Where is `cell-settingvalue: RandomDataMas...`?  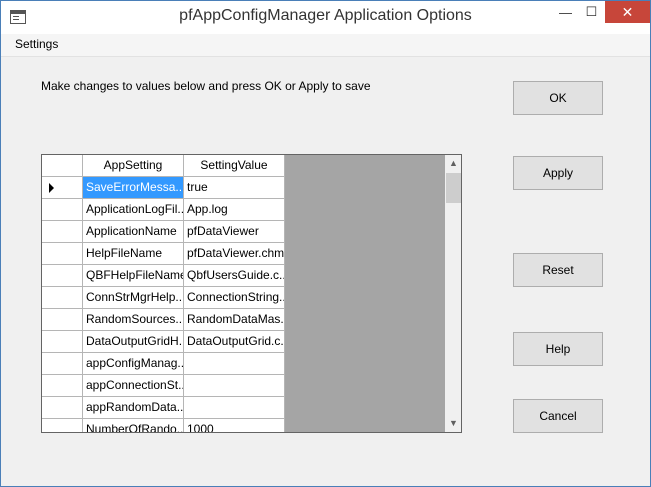 cell-settingvalue: RandomDataMas... is located at coordinates (234, 320).